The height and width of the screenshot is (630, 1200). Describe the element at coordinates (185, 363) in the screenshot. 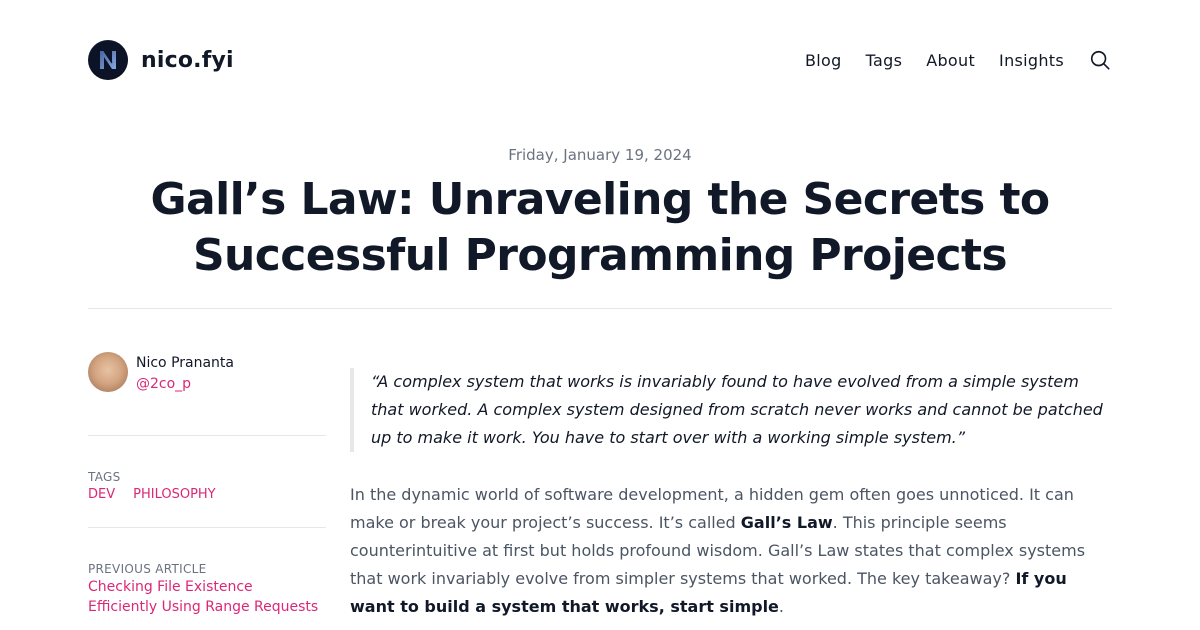

I see `author-name: Nico Prananta` at that location.